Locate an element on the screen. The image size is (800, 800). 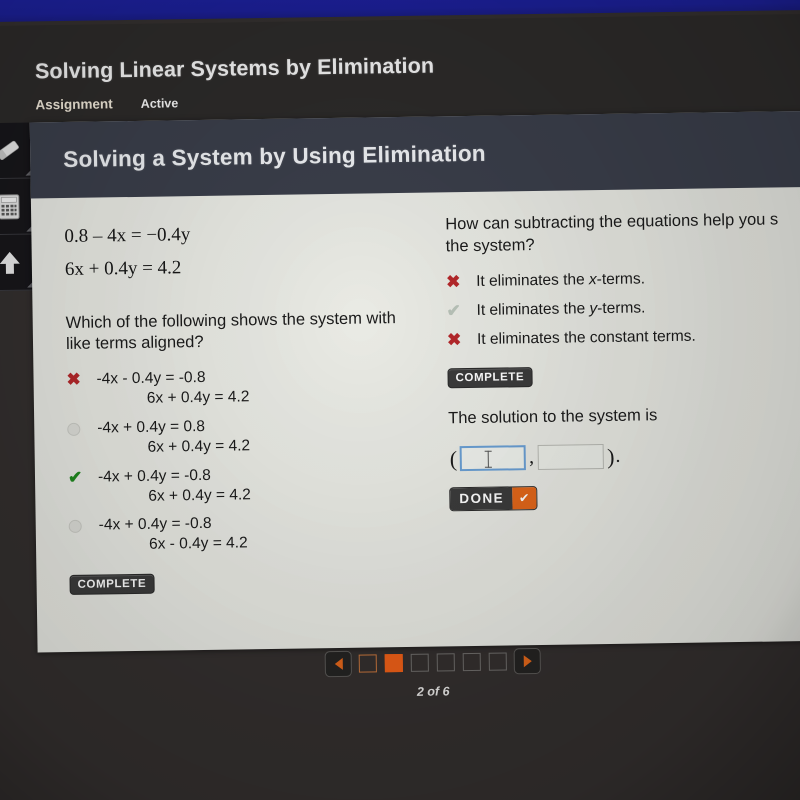
left-choice-2-line2: 6x + 0.4y = 4.2 is located at coordinates (199, 446).